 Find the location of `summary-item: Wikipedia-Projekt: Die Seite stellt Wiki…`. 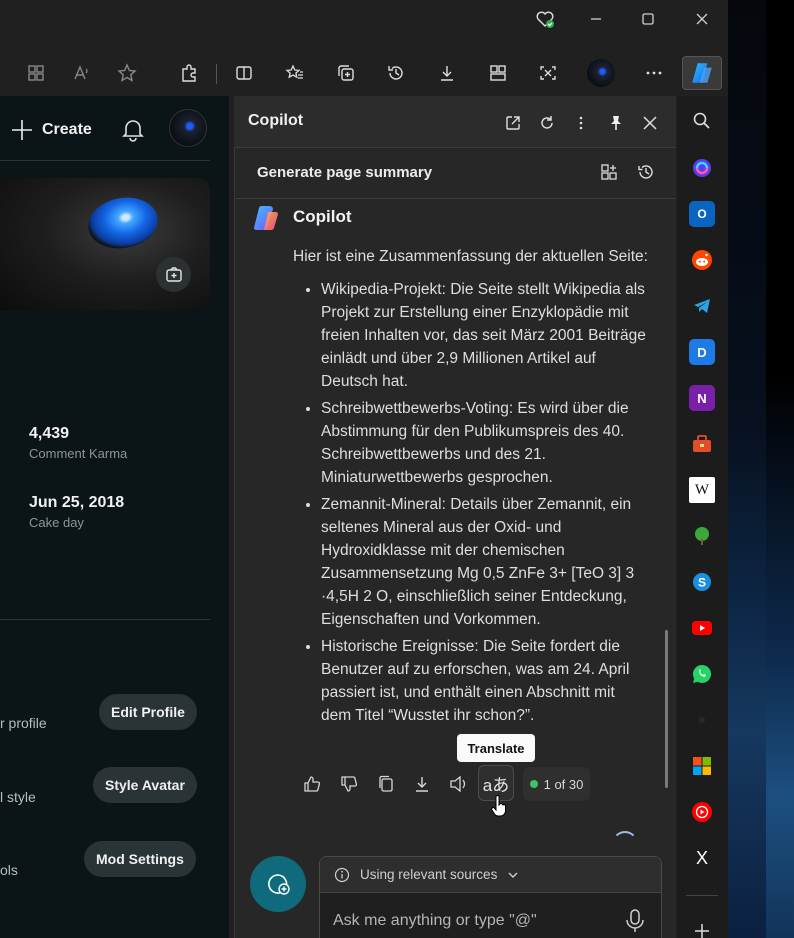

summary-item: Wikipedia-Projekt: Die Seite stellt Wiki… is located at coordinates (485, 335).